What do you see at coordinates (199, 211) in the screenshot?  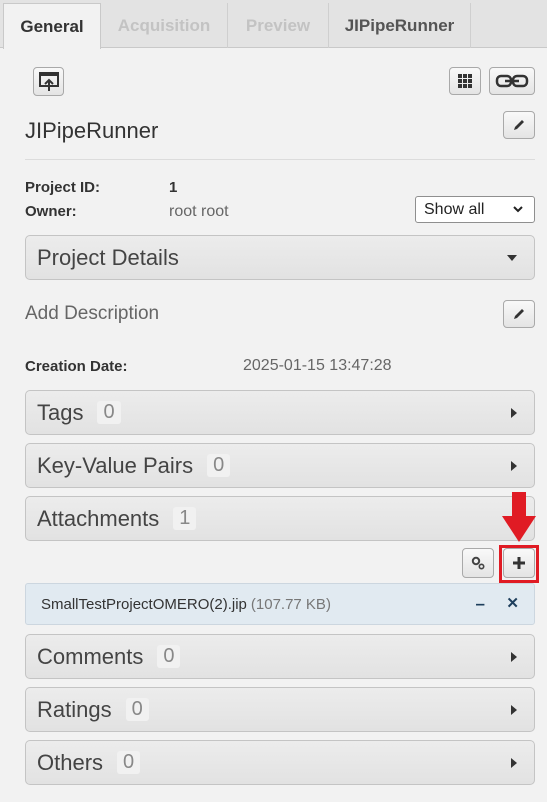 I see `owner-value: root root` at bounding box center [199, 211].